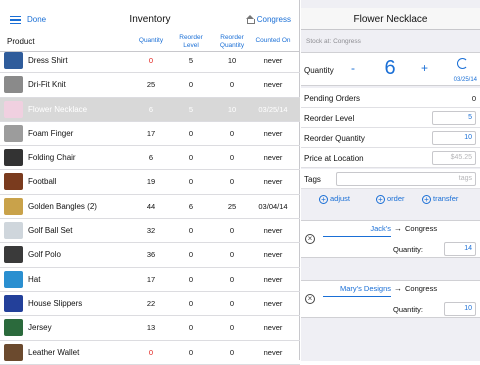 This screenshot has width=480, height=365. I want to click on cell-quantity: 22, so click(151, 303).